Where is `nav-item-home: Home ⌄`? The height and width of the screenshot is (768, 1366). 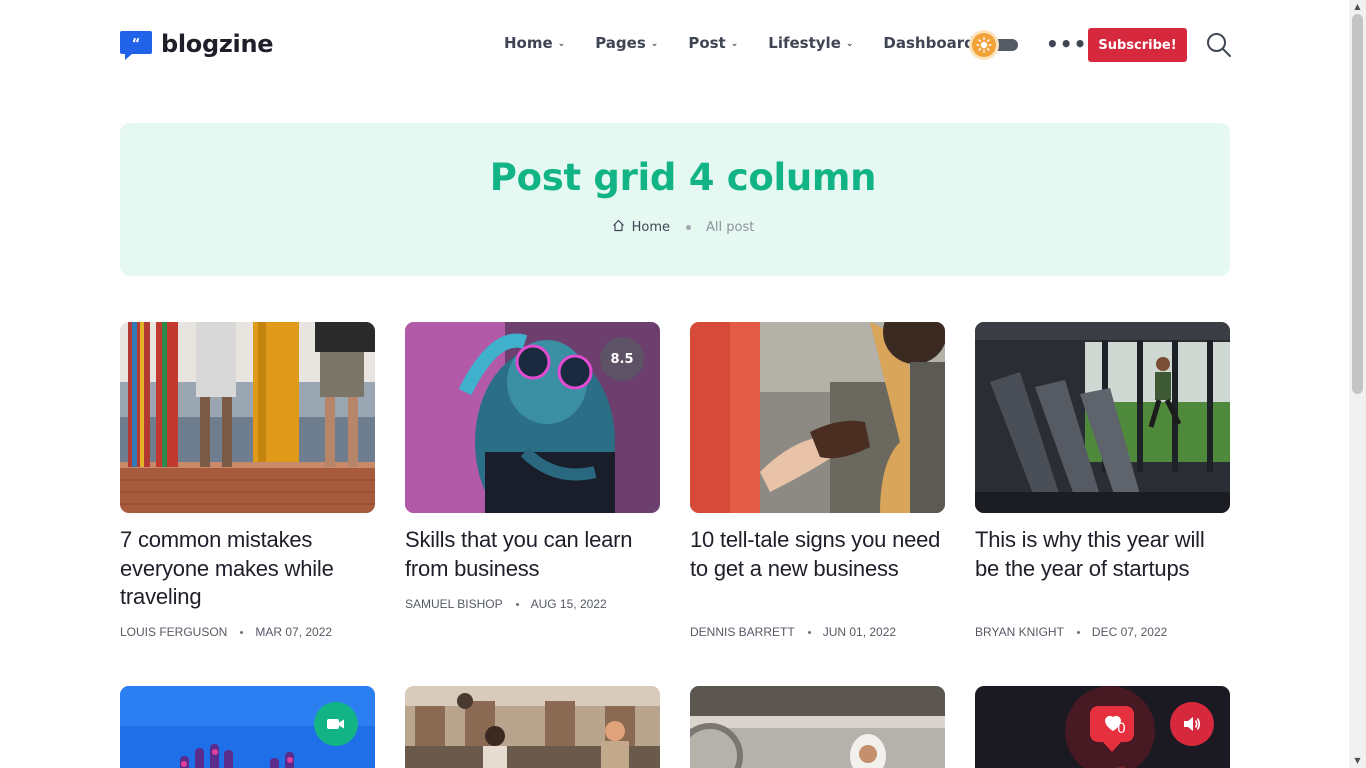 nav-item-home: Home ⌄ is located at coordinates (534, 43).